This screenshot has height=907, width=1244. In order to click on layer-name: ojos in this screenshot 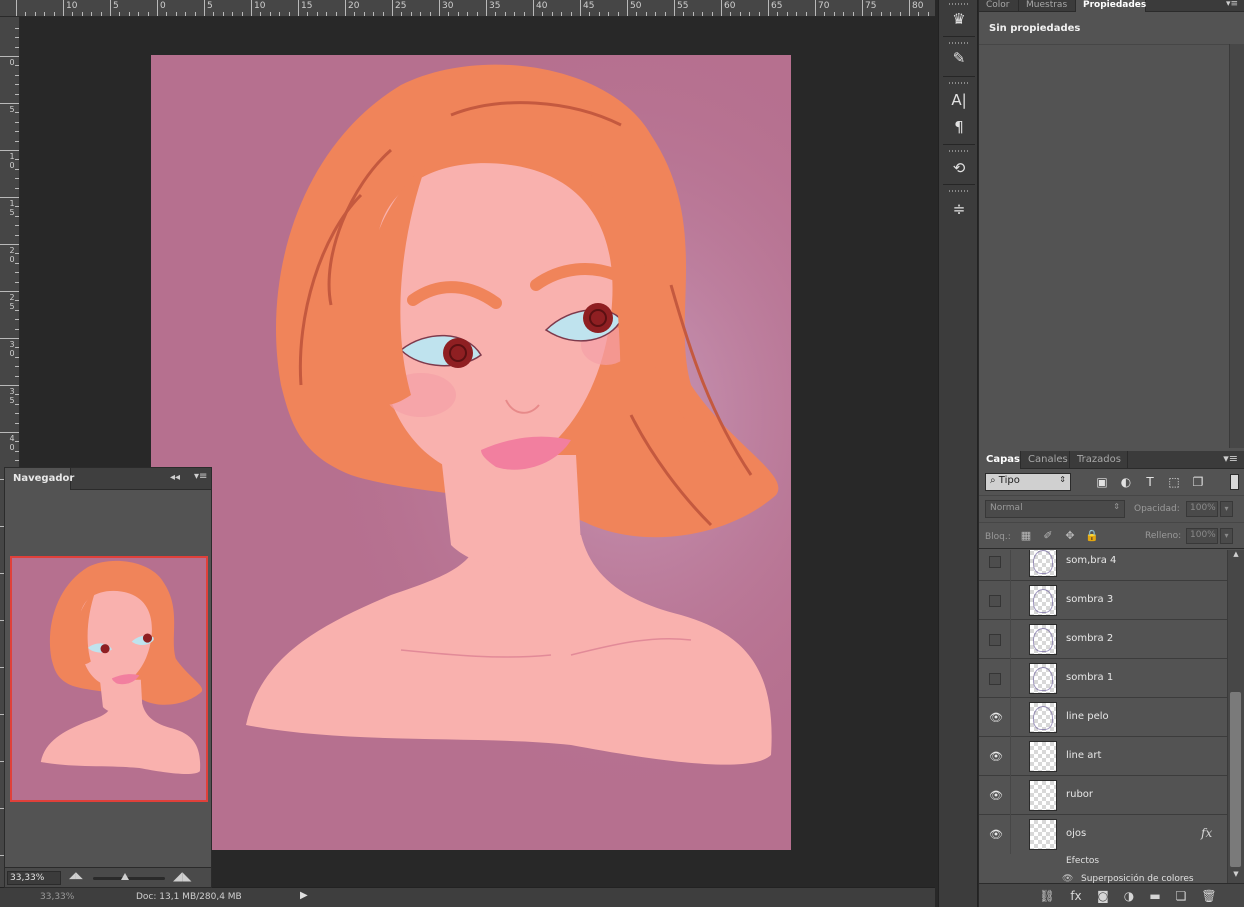, I will do `click(1076, 833)`.